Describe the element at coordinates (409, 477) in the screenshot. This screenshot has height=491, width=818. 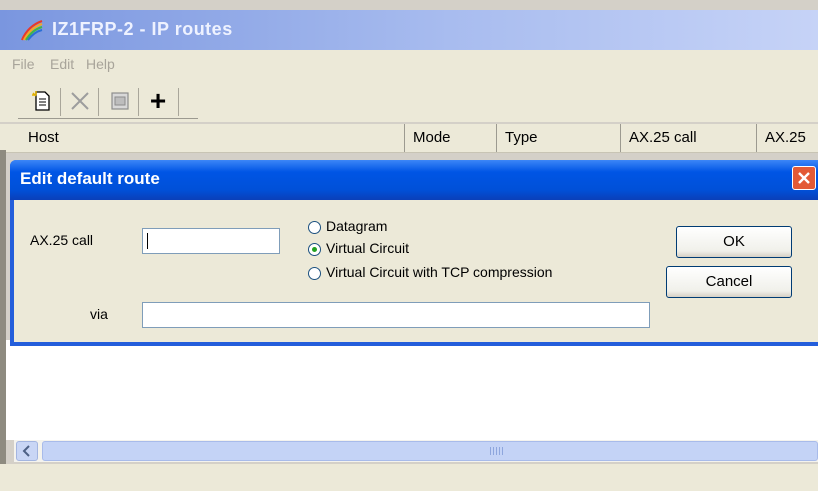
I see `status-bar` at that location.